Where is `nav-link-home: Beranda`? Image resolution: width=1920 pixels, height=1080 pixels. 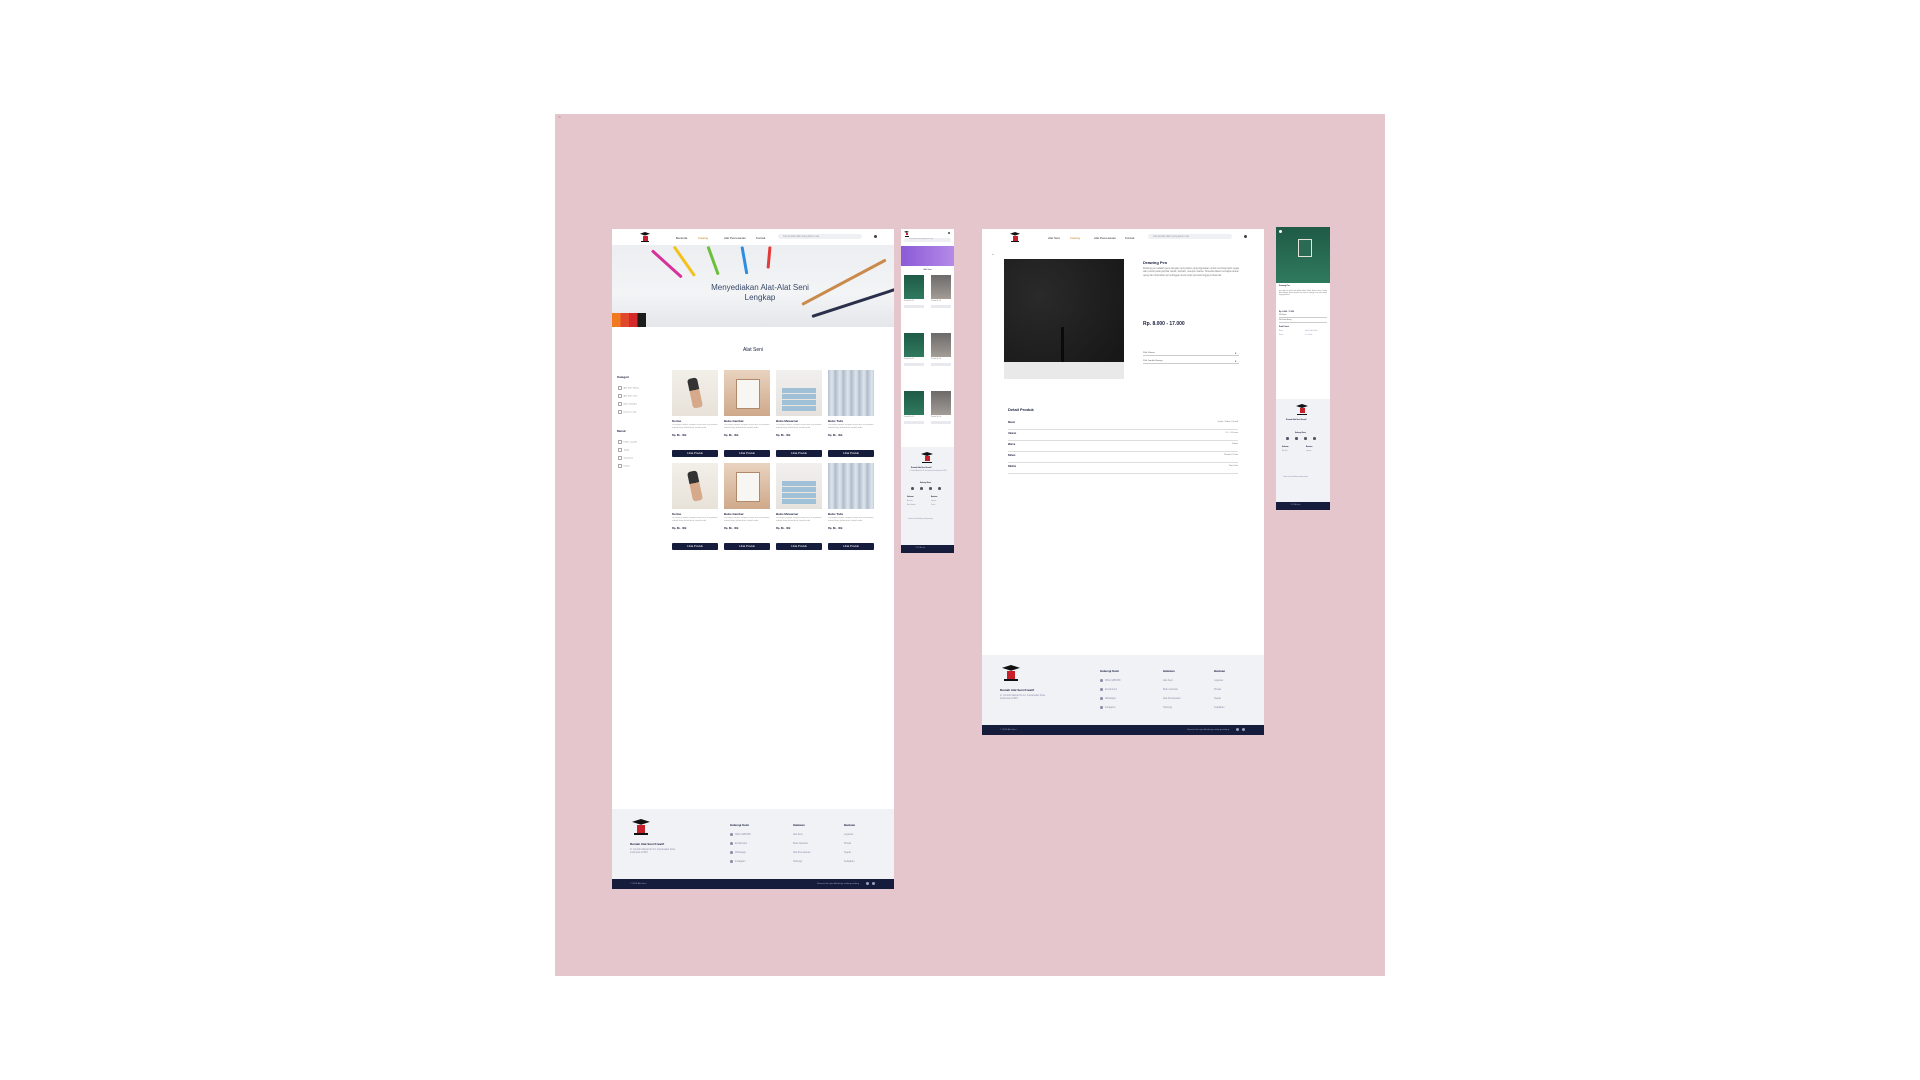 nav-link-home: Beranda is located at coordinates (681, 238).